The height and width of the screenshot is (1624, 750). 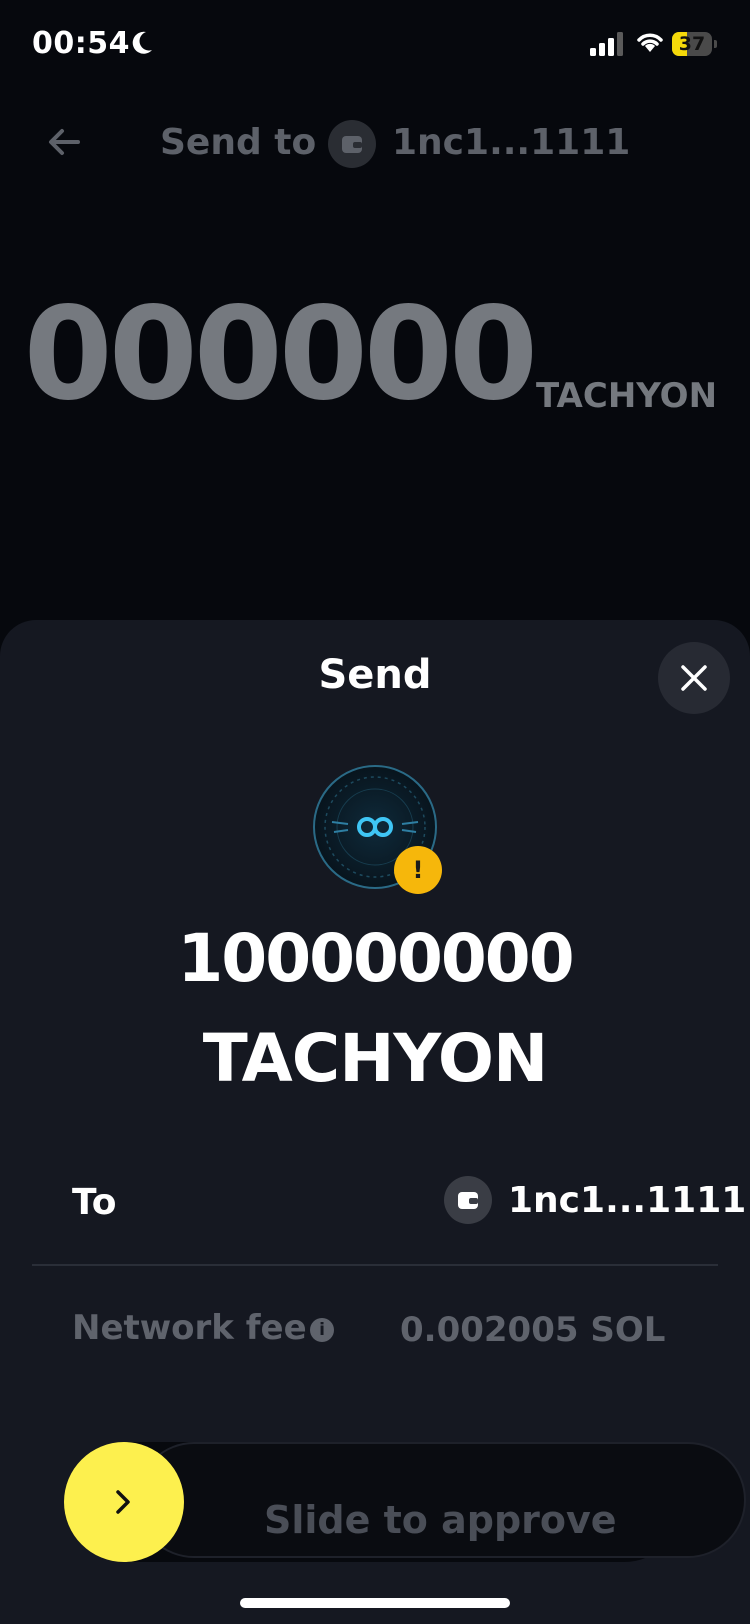 I want to click on chevron-right-icon, so click(x=123, y=1502).